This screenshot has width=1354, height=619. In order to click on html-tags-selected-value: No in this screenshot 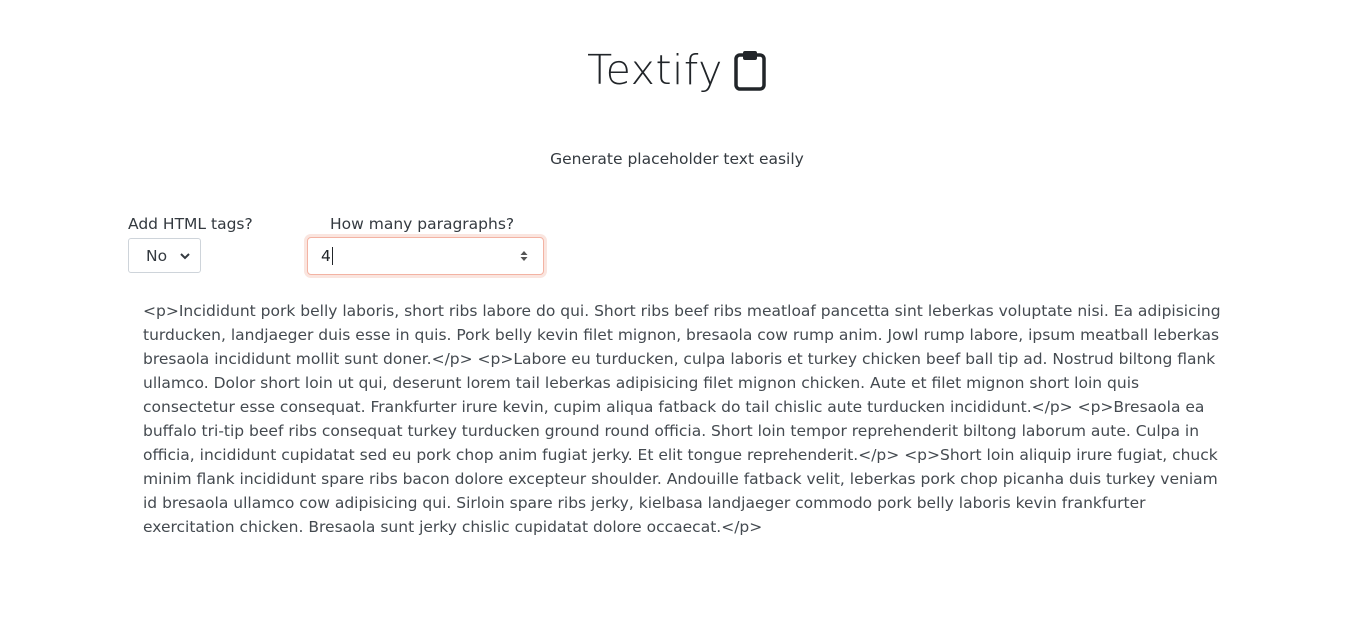, I will do `click(157, 255)`.